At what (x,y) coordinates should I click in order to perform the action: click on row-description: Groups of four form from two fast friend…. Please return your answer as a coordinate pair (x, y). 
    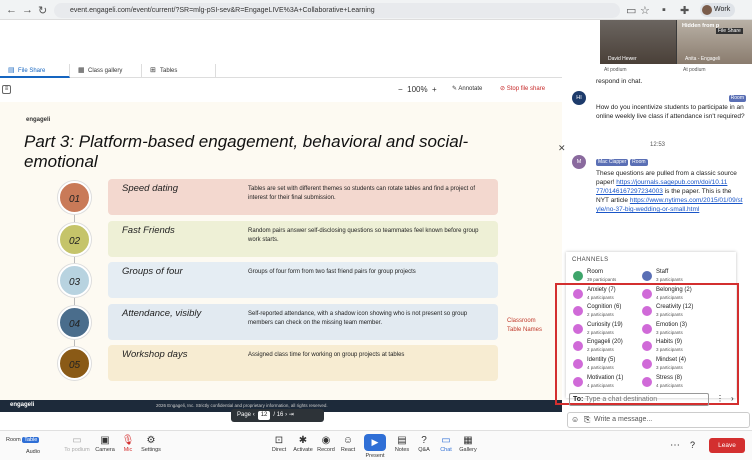
    Looking at the image, I should click on (332, 272).